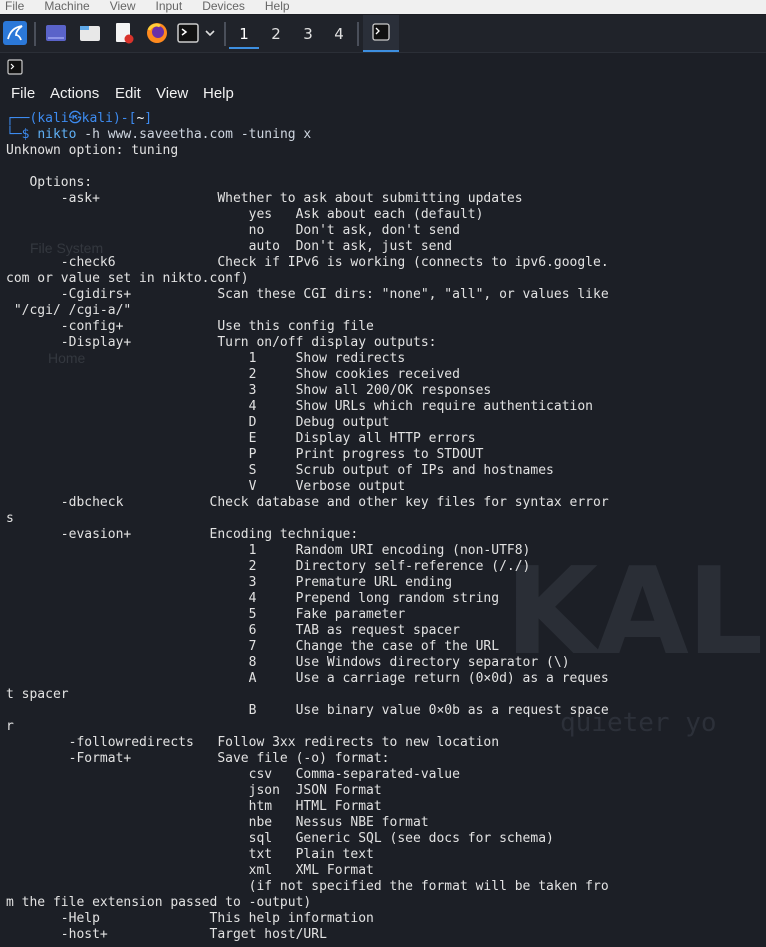 This screenshot has height=947, width=766. Describe the element at coordinates (221, 342) in the screenshot. I see `output-line: -Display+ Turn on/off display outputs:` at that location.